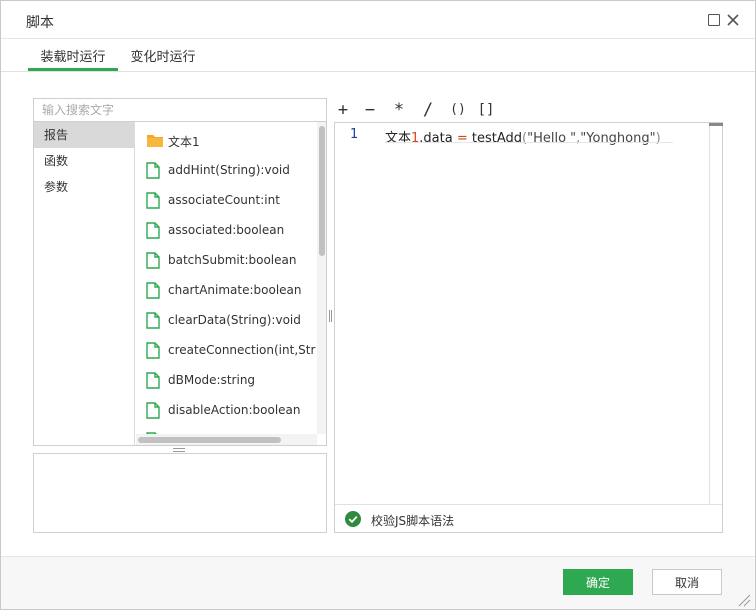  What do you see at coordinates (458, 110) in the screenshot?
I see `parentheses-button: ()` at bounding box center [458, 110].